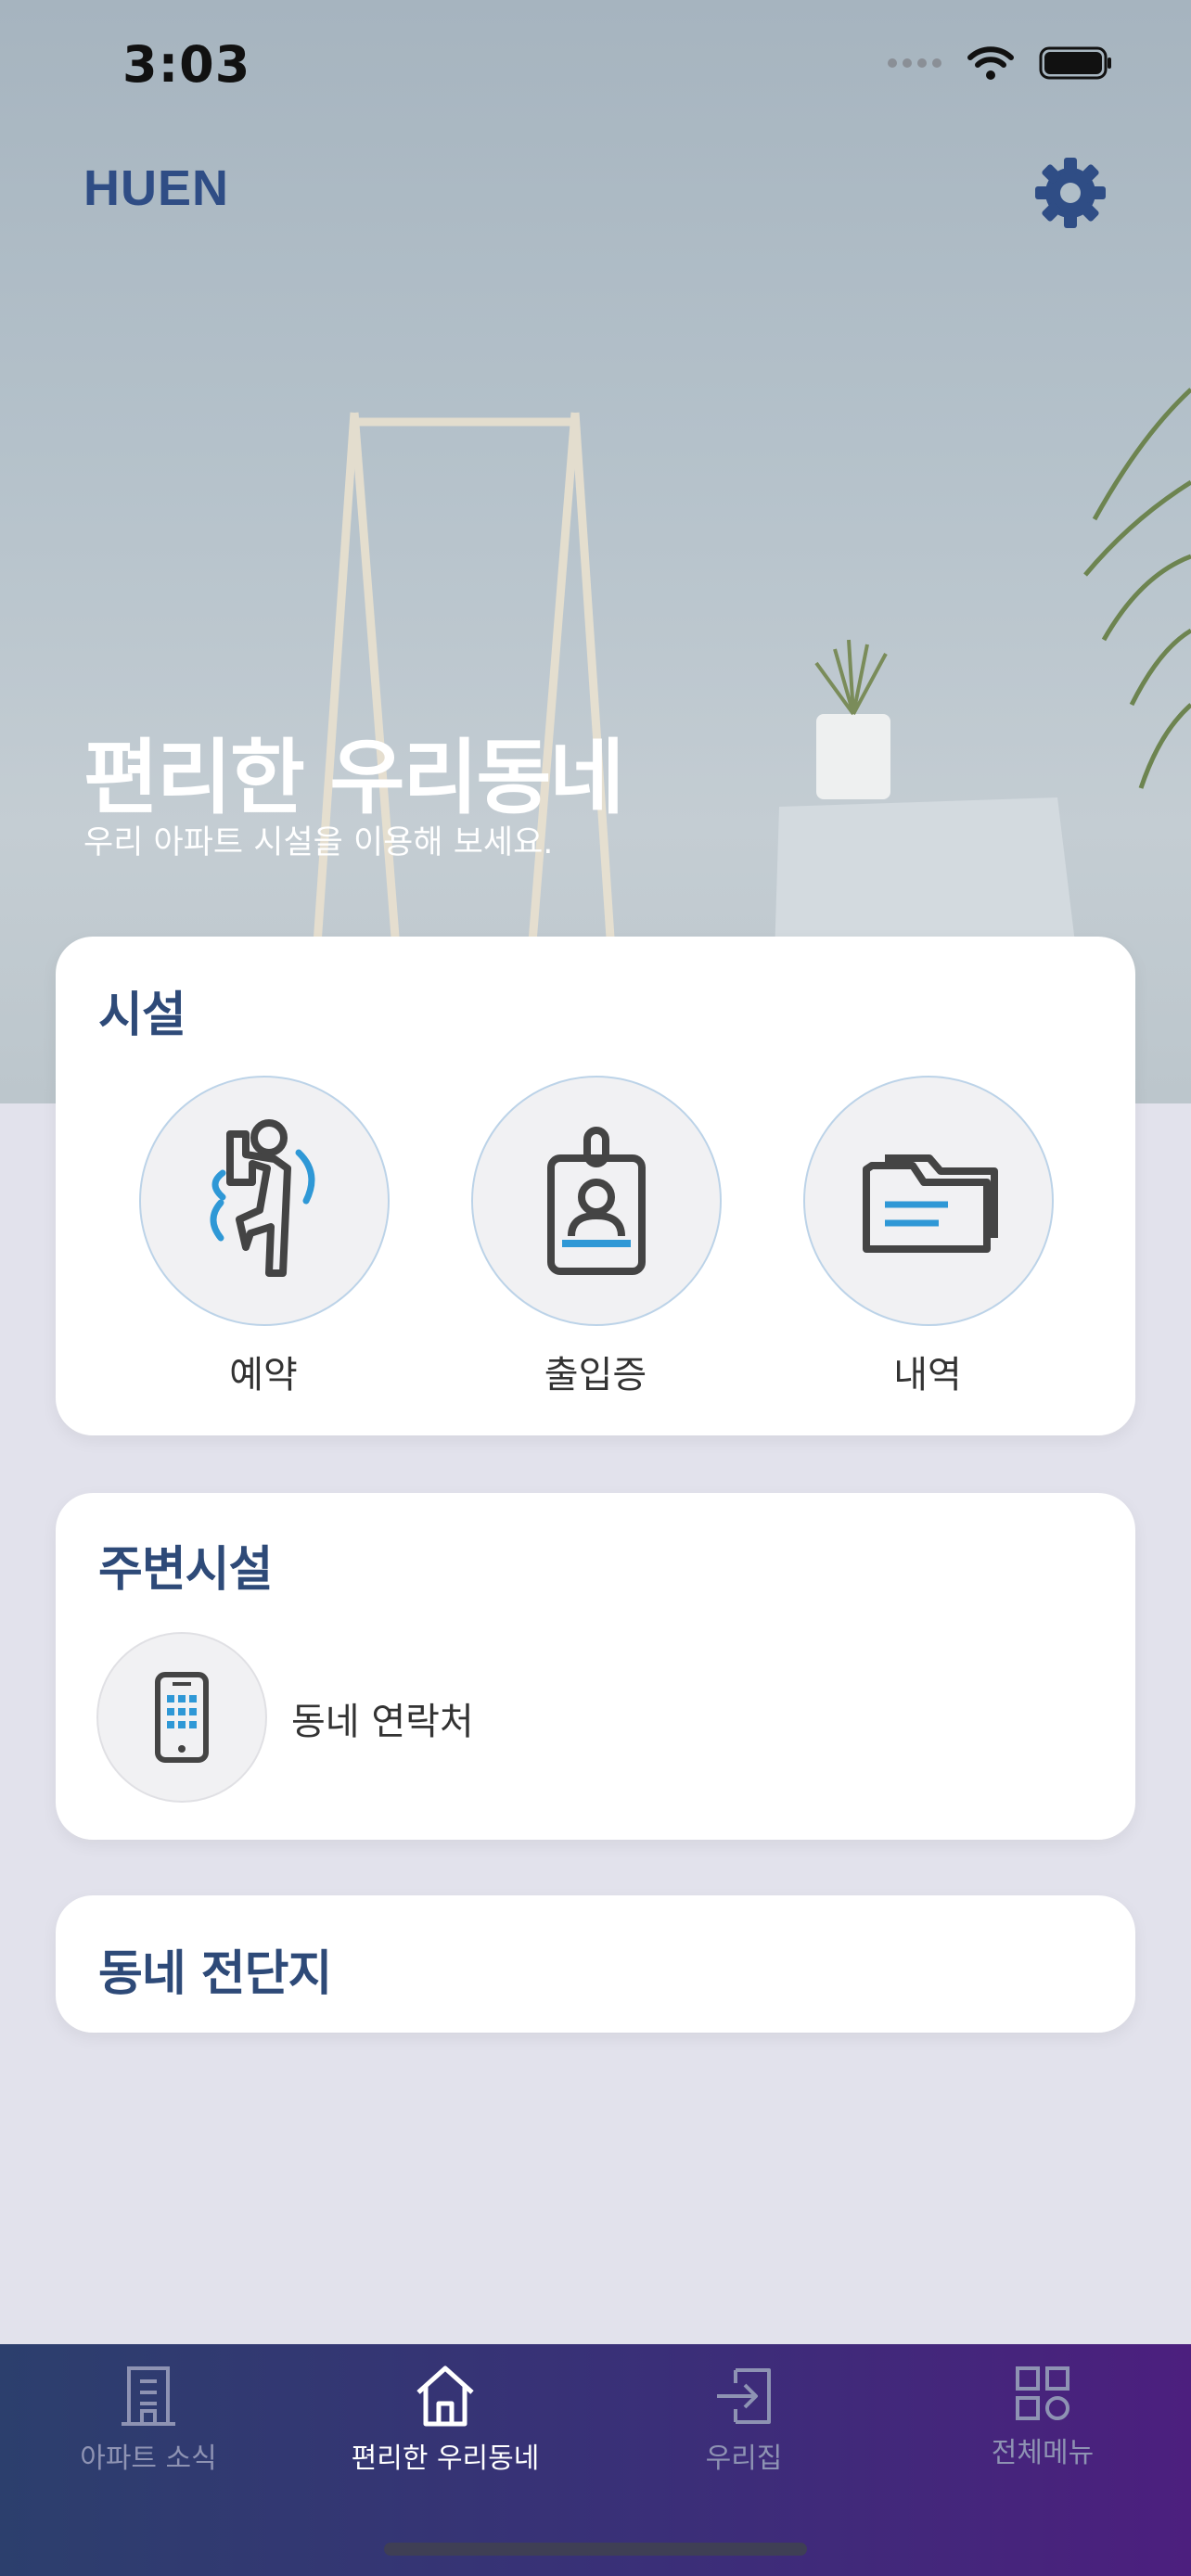 The height and width of the screenshot is (2576, 1191). I want to click on hero-title: 편리한 우리동네, so click(353, 777).